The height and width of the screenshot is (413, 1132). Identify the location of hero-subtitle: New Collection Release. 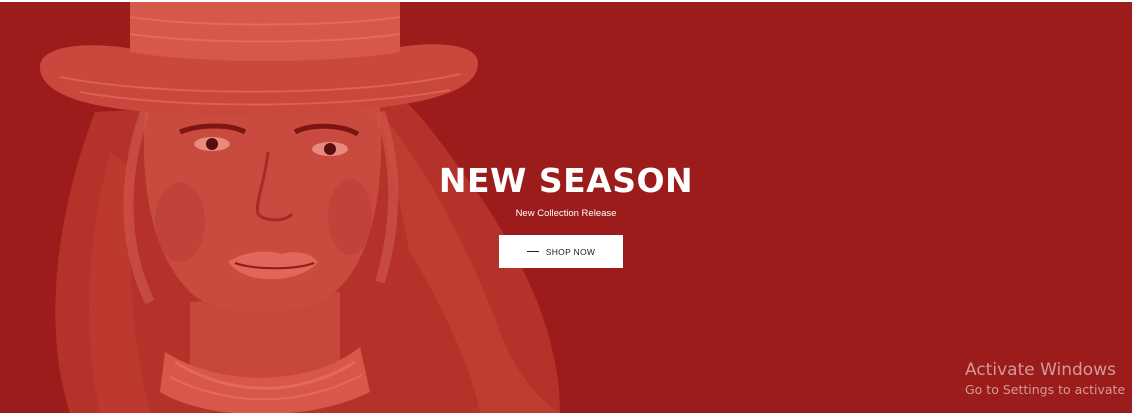
(566, 213).